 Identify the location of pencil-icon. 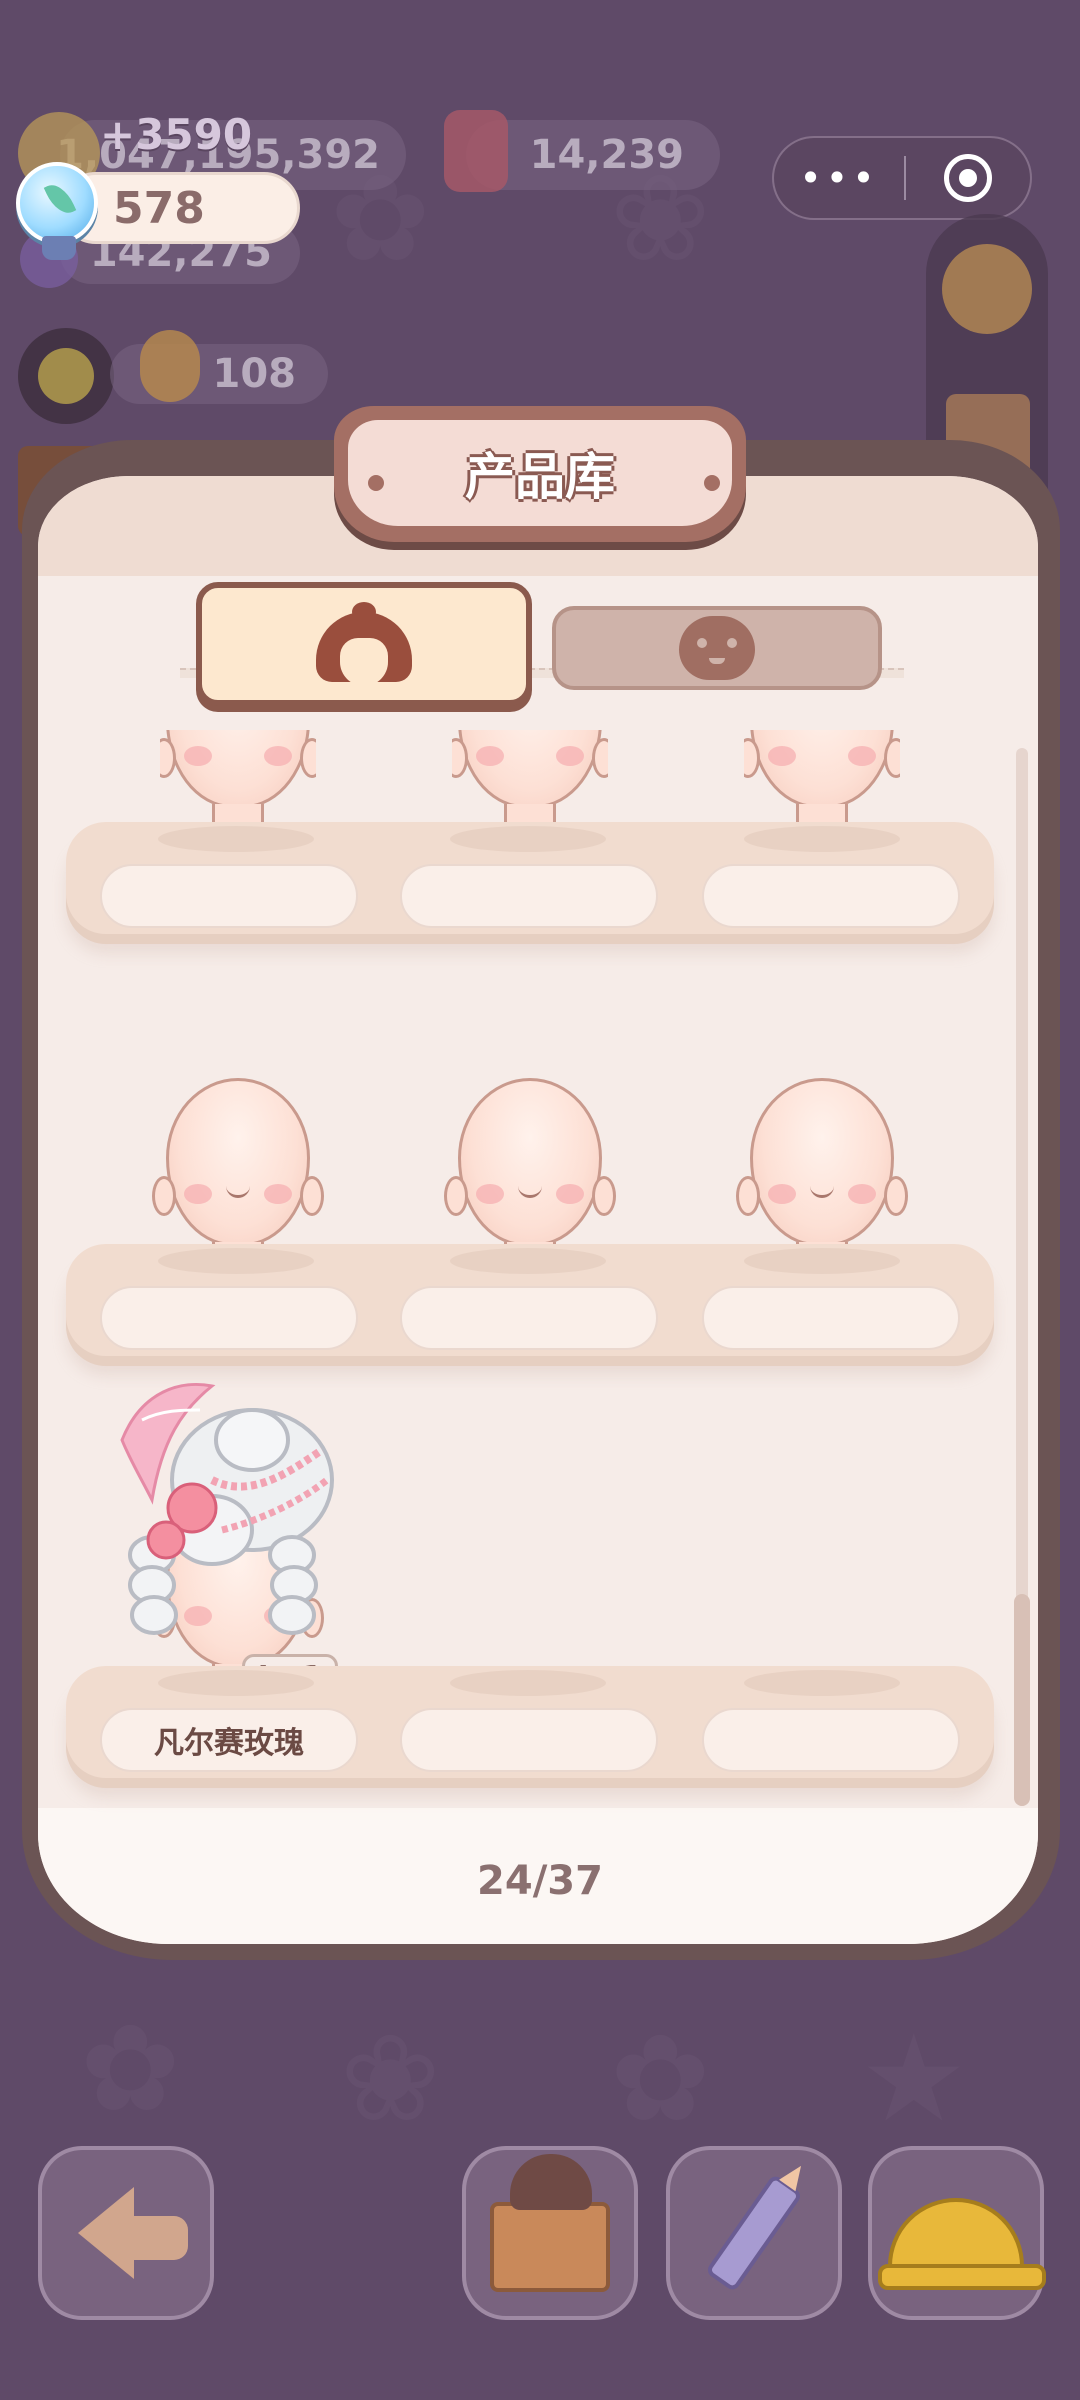
(754, 2233).